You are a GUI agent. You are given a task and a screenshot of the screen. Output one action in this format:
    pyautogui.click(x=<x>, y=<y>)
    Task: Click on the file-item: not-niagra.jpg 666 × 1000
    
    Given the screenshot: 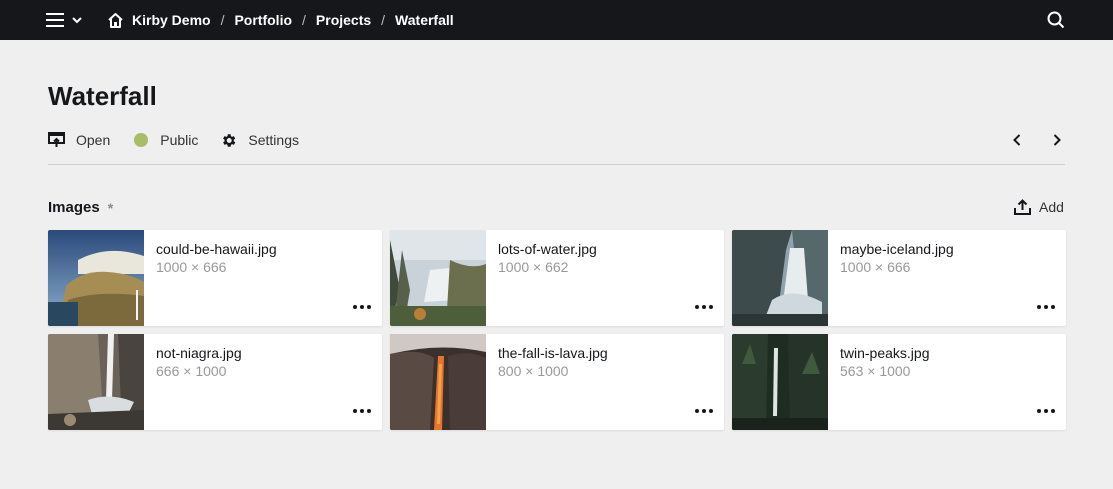 What is the action you would take?
    pyautogui.click(x=215, y=382)
    